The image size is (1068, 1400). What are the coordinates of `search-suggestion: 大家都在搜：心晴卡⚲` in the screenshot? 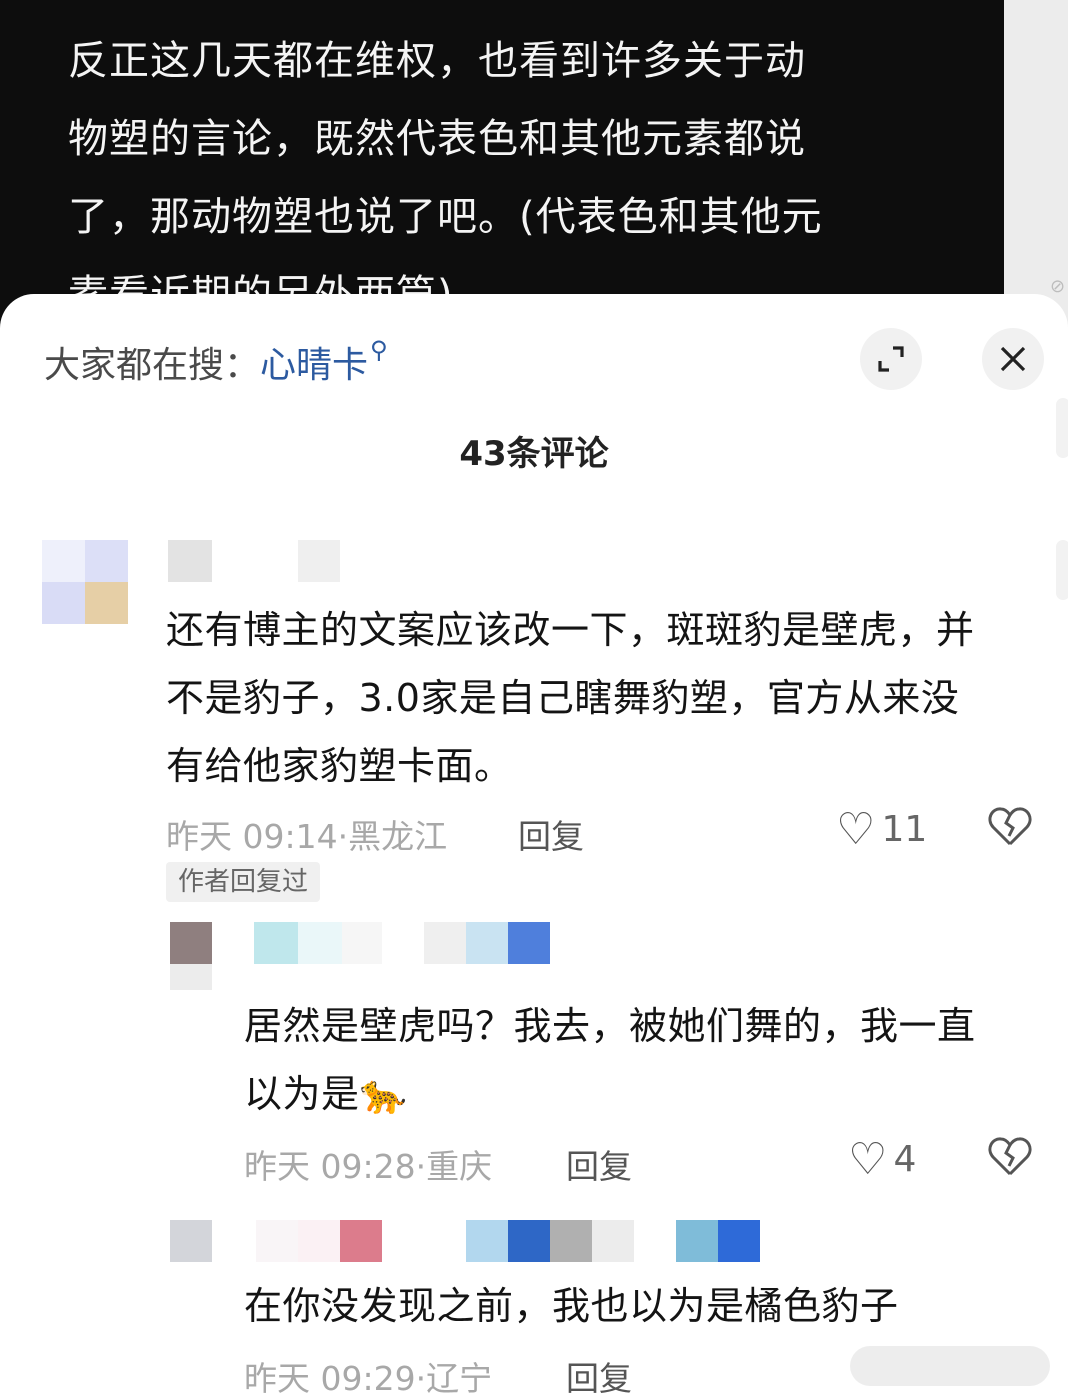 It's located at (216, 362).